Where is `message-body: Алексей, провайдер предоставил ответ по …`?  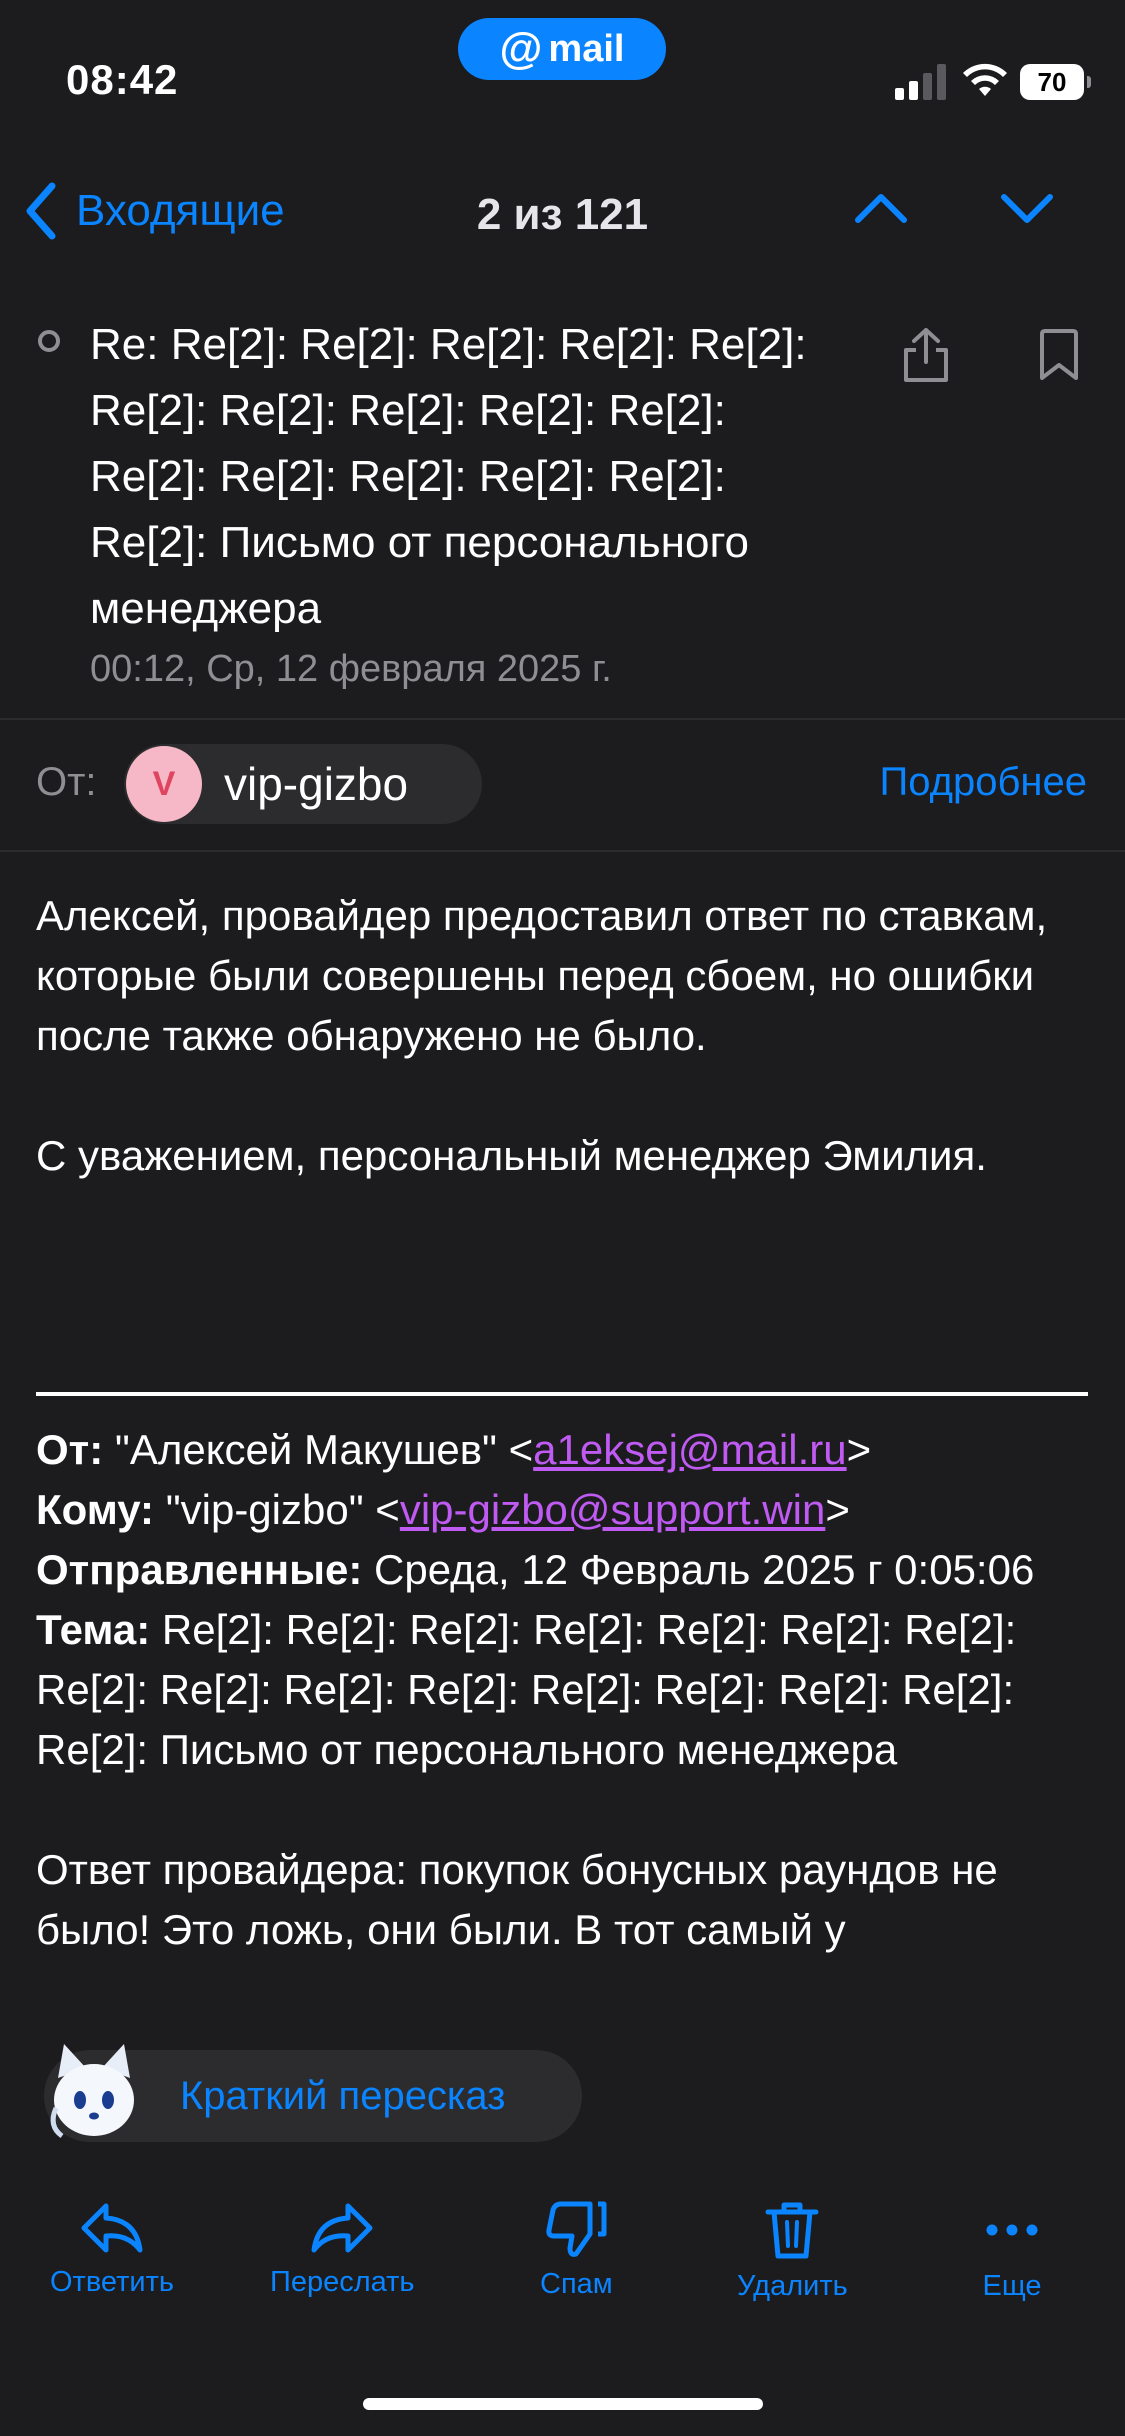 message-body: Алексей, провайдер предоставил ответ по … is located at coordinates (566, 1036).